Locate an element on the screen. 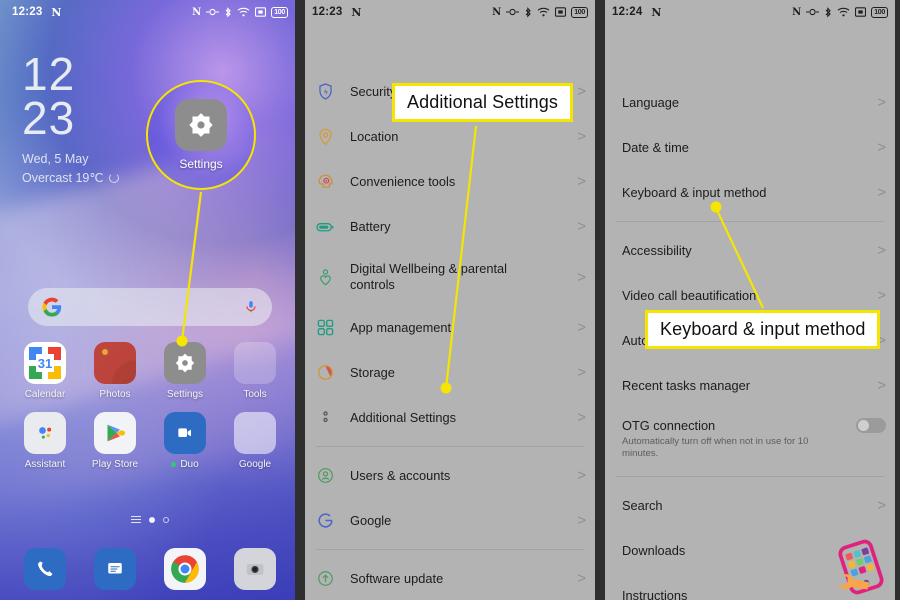 The height and width of the screenshot is (600, 900). app-label: Tools is located at coordinates (255, 394).